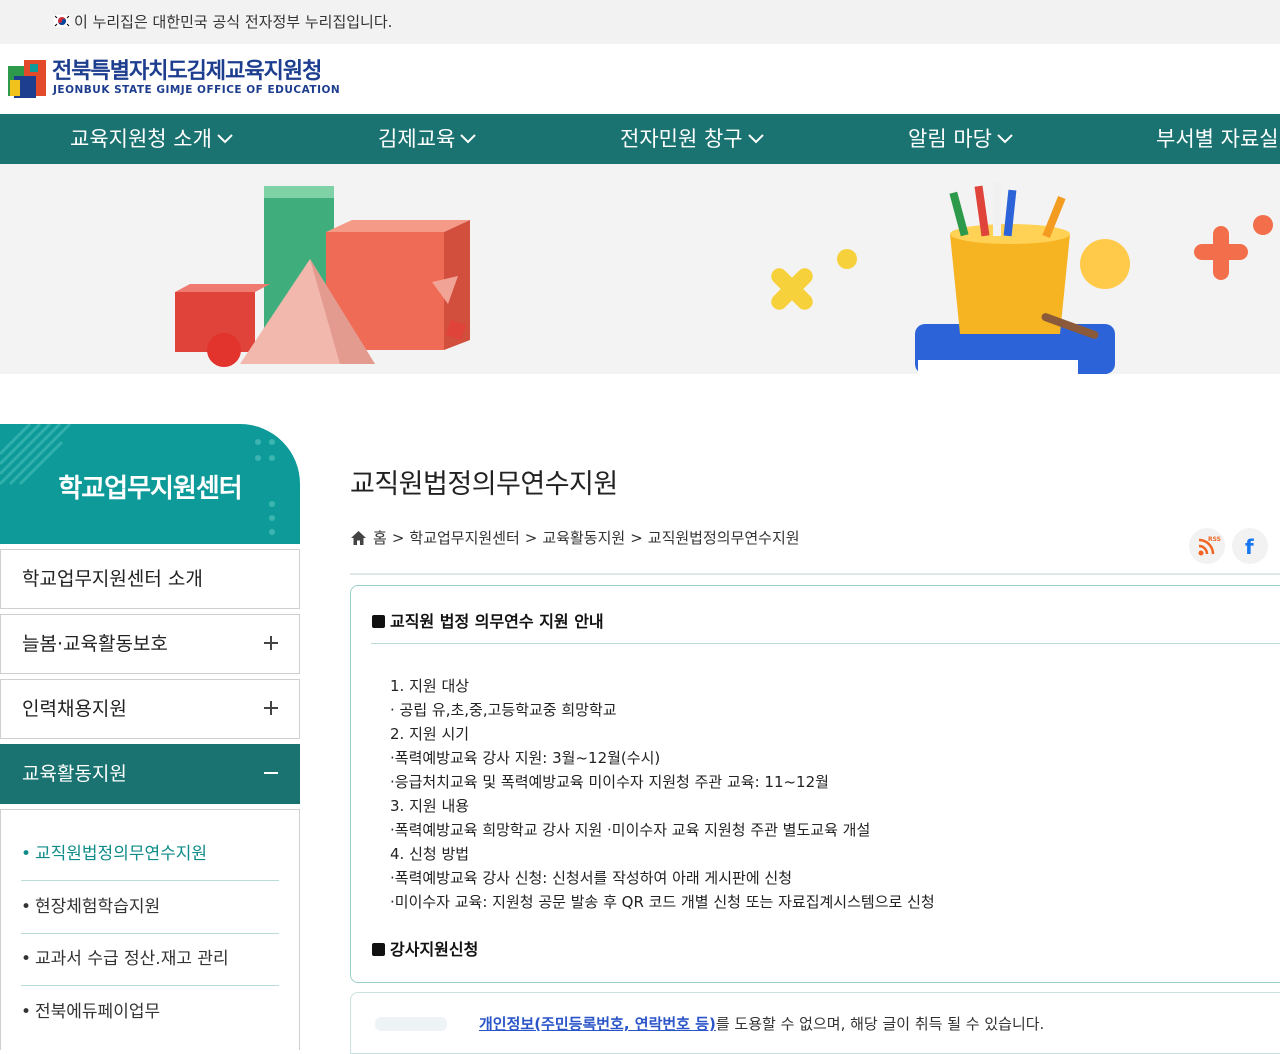  What do you see at coordinates (150, 774) in the screenshot?
I see `sidebar-item-education-activity: 교육활동지원` at bounding box center [150, 774].